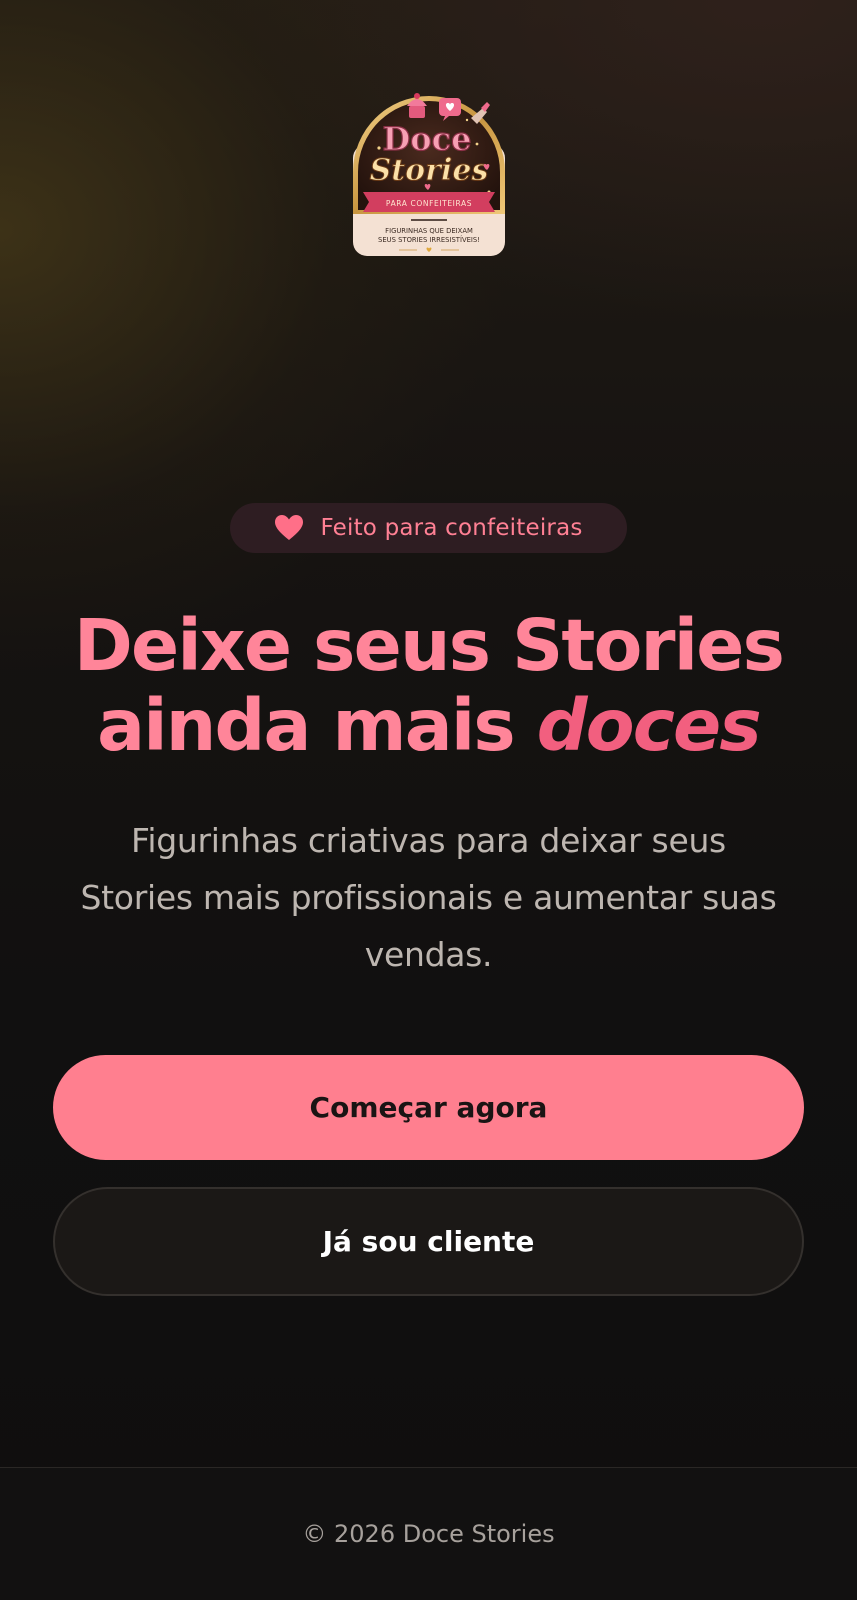  Describe the element at coordinates (317, 725) in the screenshot. I see `hero-title-line2: ainda mais` at that location.